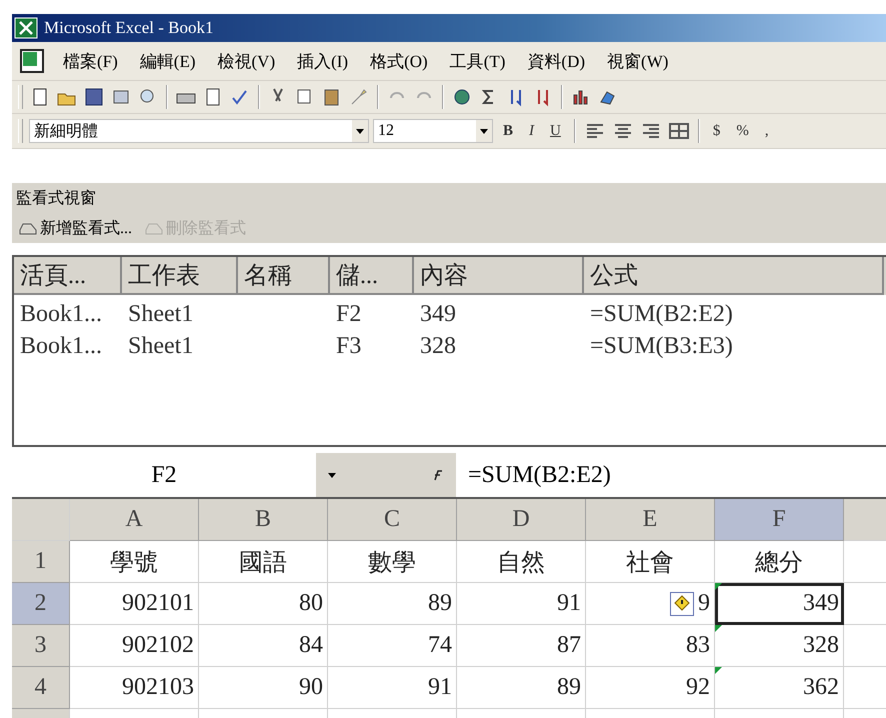 Image resolution: width=886 pixels, height=718 pixels. I want to click on format-button: I, so click(531, 131).